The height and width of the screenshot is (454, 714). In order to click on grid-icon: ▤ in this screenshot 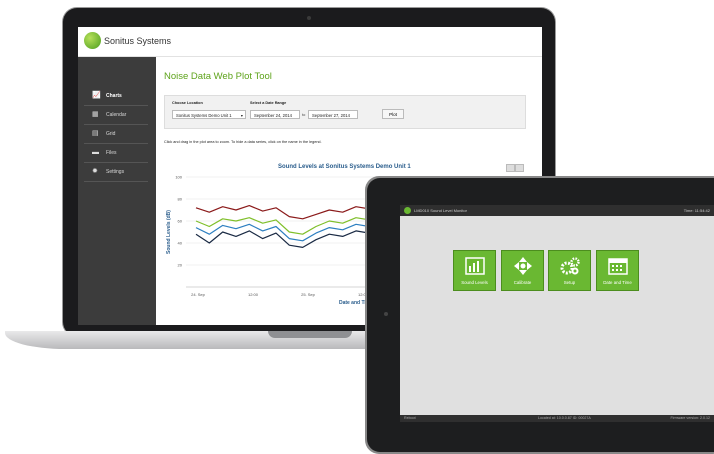, I will do `click(95, 133)`.